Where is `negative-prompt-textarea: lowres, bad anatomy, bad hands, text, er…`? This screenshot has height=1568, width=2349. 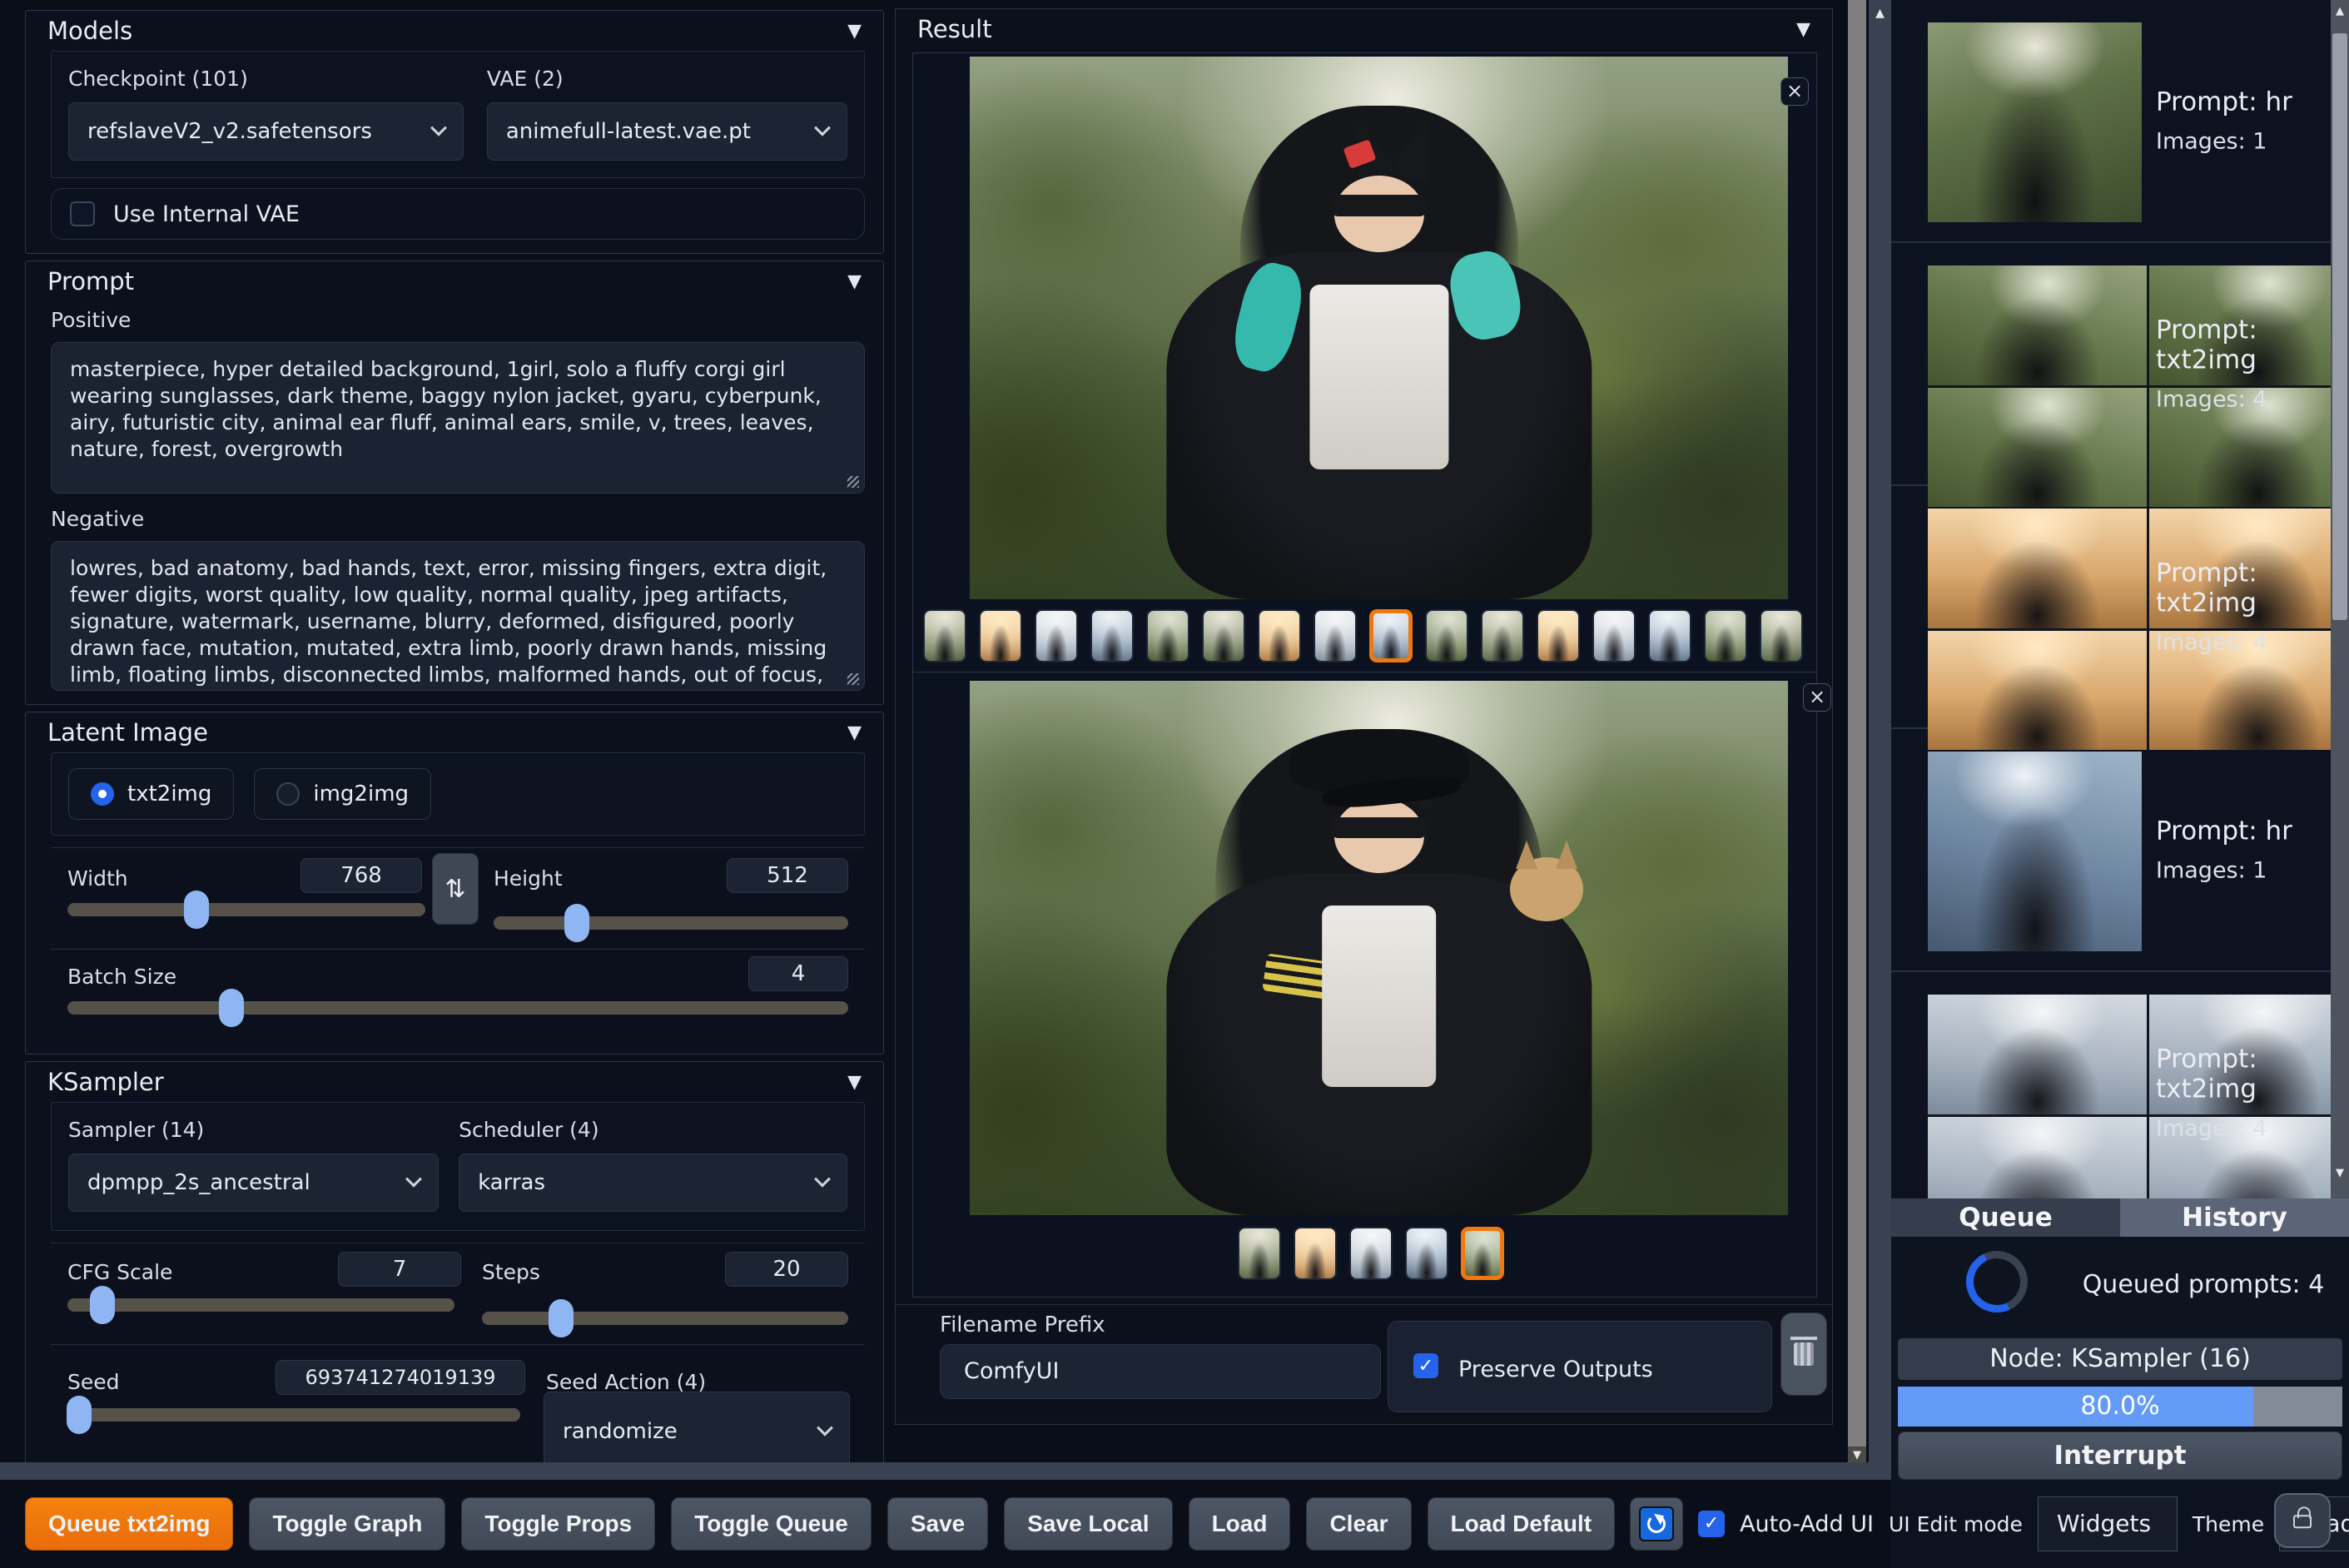
negative-prompt-textarea: lowres, bad anatomy, bad hands, text, er… is located at coordinates (458, 616).